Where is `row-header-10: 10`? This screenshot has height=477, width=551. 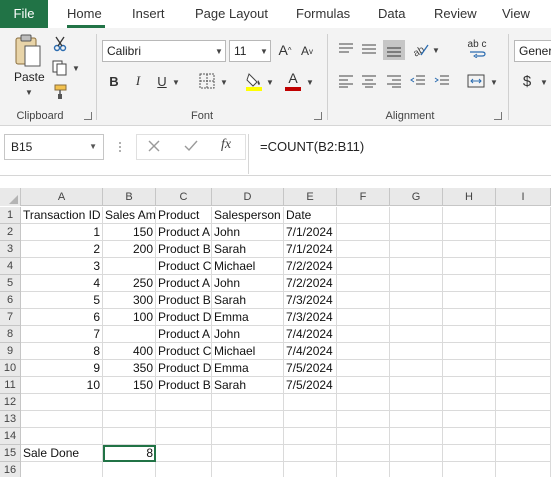
row-header-10: 10 is located at coordinates (10, 368).